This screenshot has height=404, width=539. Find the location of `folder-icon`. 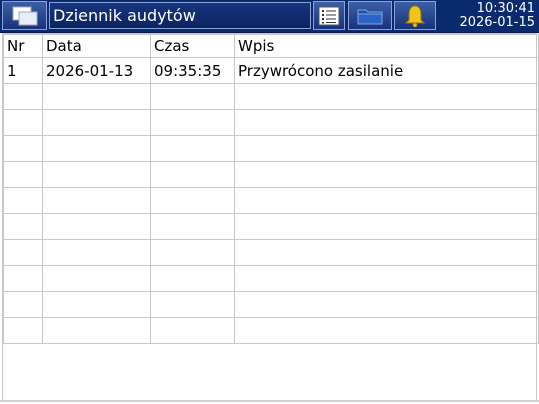

folder-icon is located at coordinates (370, 16).